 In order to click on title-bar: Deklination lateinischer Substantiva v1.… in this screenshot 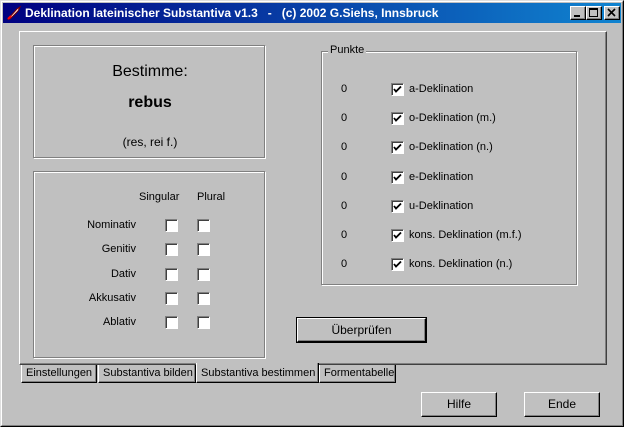, I will do `click(312, 13)`.